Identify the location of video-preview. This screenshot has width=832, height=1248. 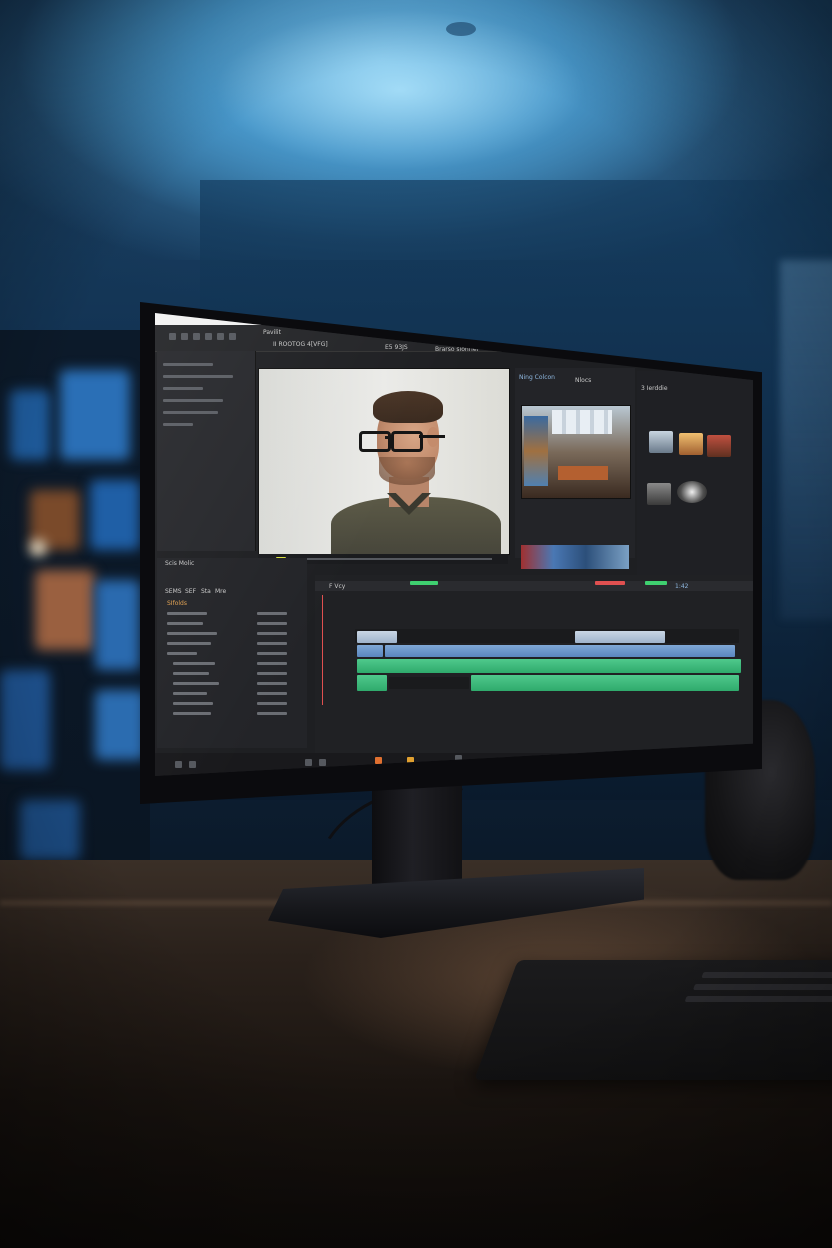
(384, 462).